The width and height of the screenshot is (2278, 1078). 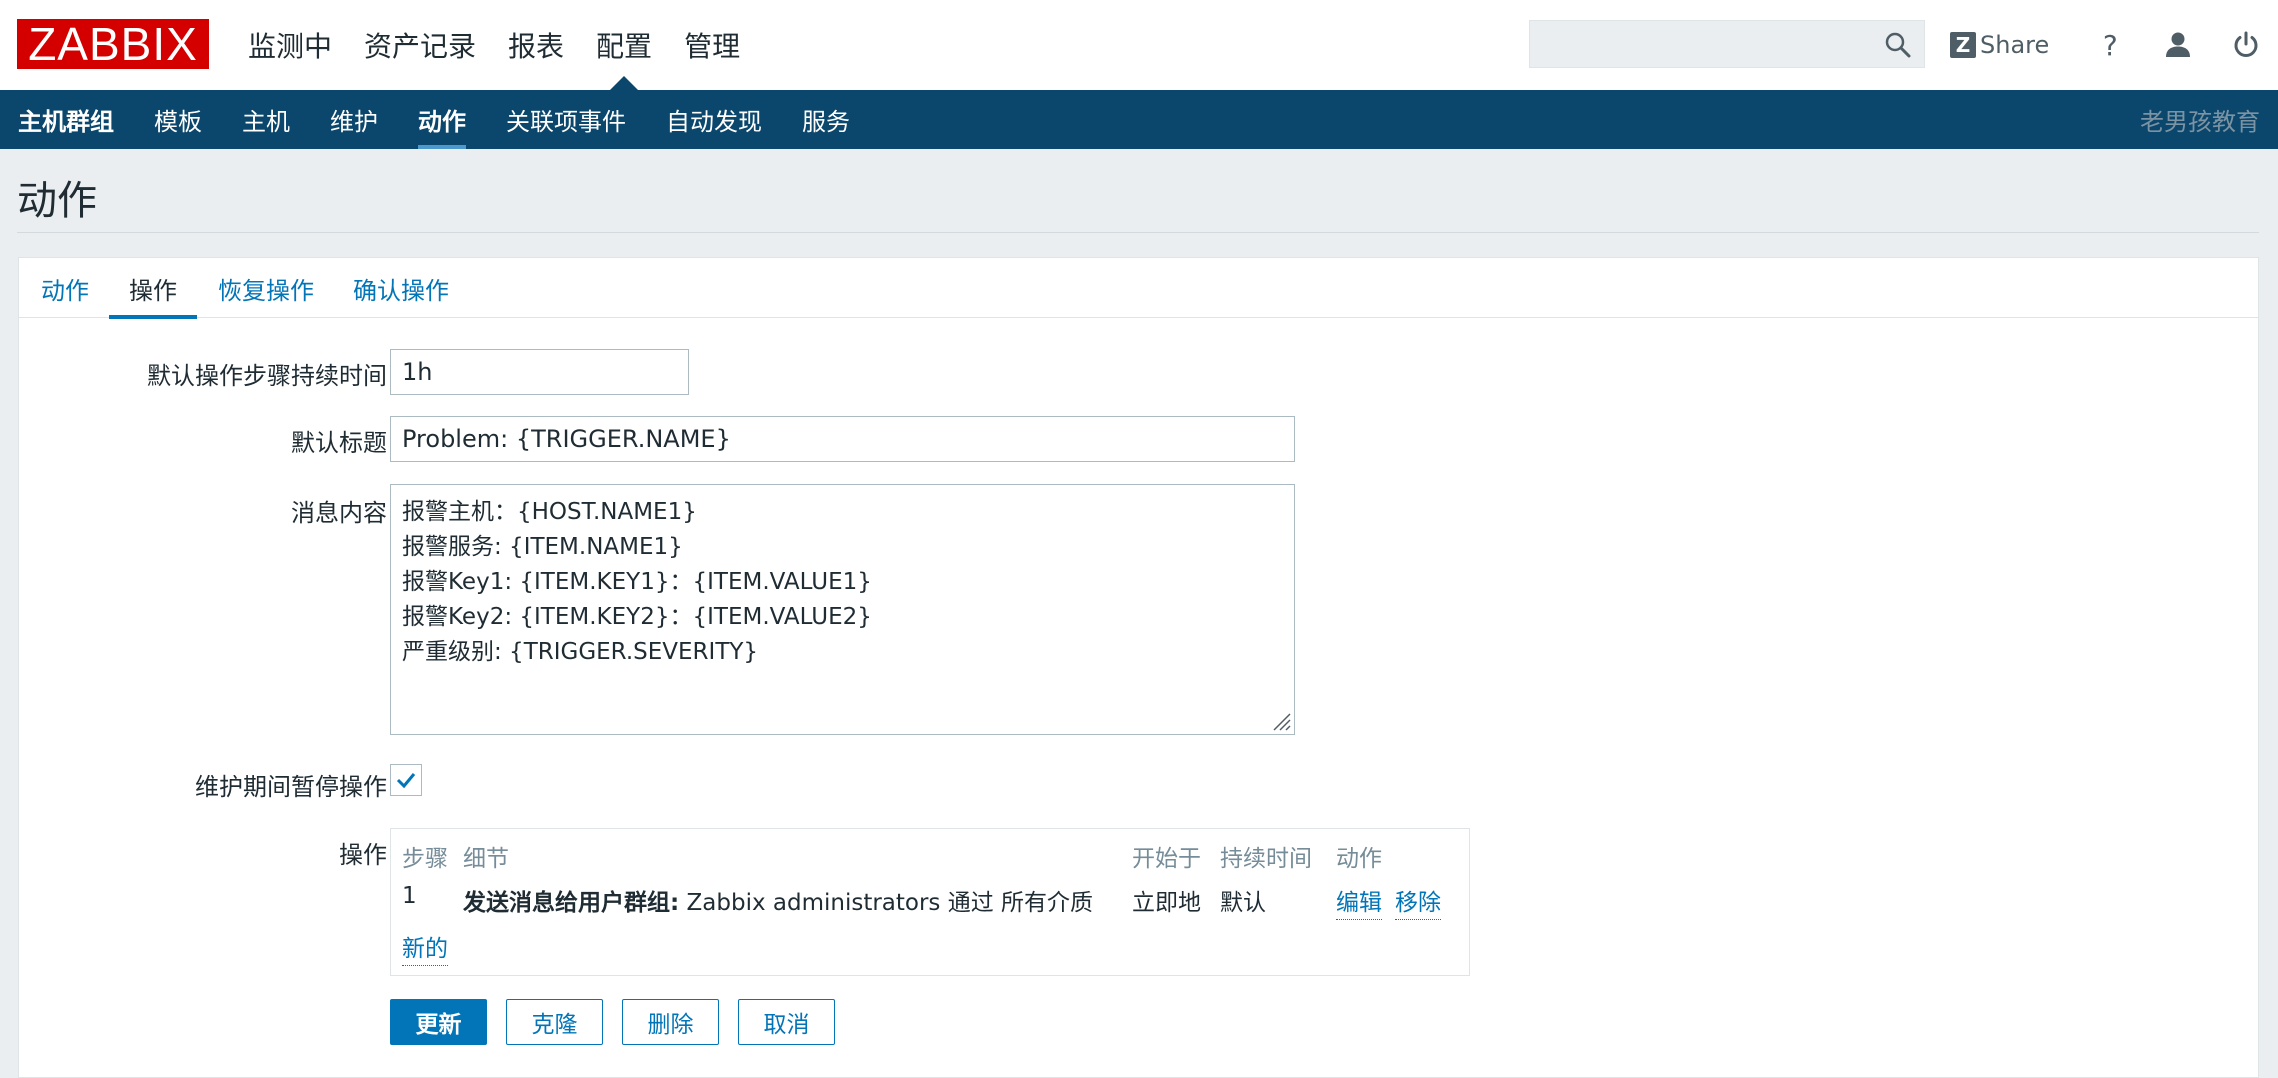 I want to click on sub-navigation: 主机群组 模板 主机 维护 动作 关联项事件 自动发现 服务 老男孩教育, so click(x=1139, y=119).